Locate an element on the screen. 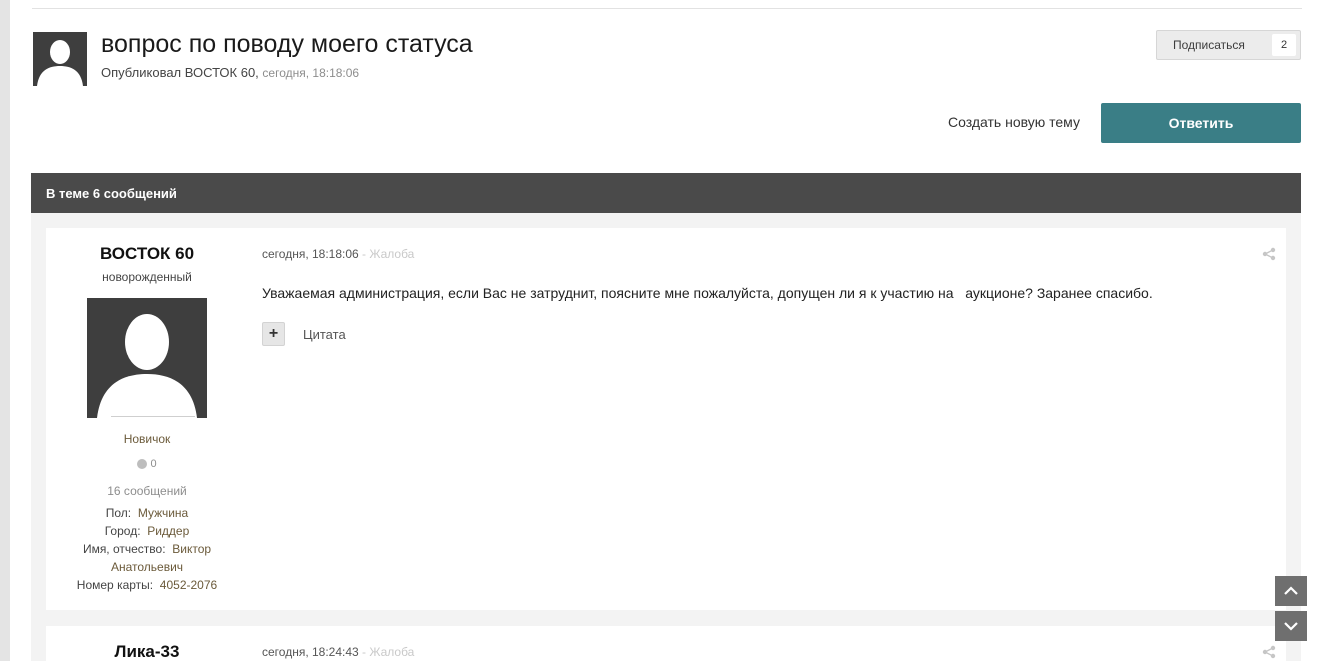 The width and height of the screenshot is (1321, 661). profile-field-city: Город: Риддер is located at coordinates (147, 531).